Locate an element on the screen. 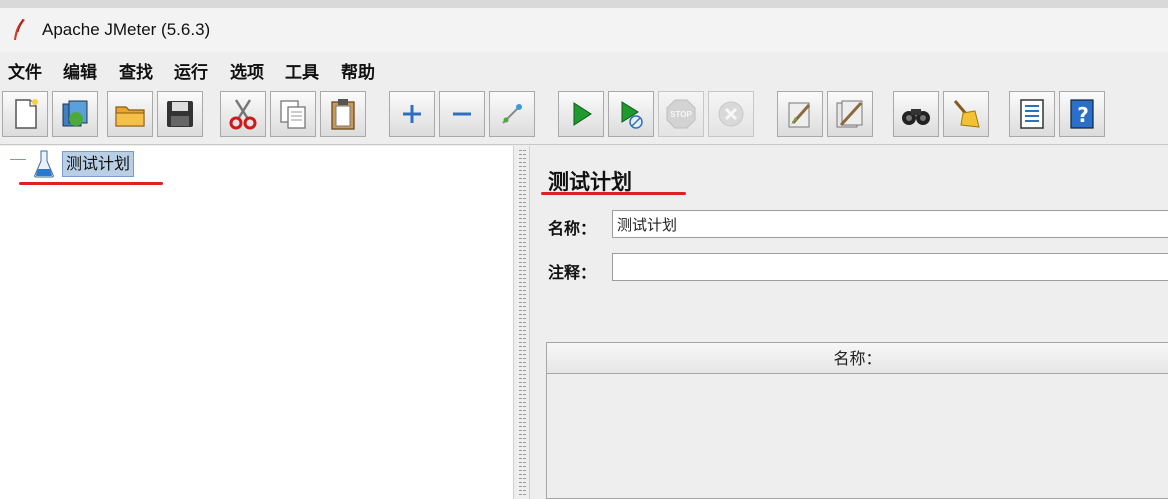 Image resolution: width=1168 pixels, height=499 pixels. tree-node-test-plan: 测试计划 is located at coordinates (98, 164).